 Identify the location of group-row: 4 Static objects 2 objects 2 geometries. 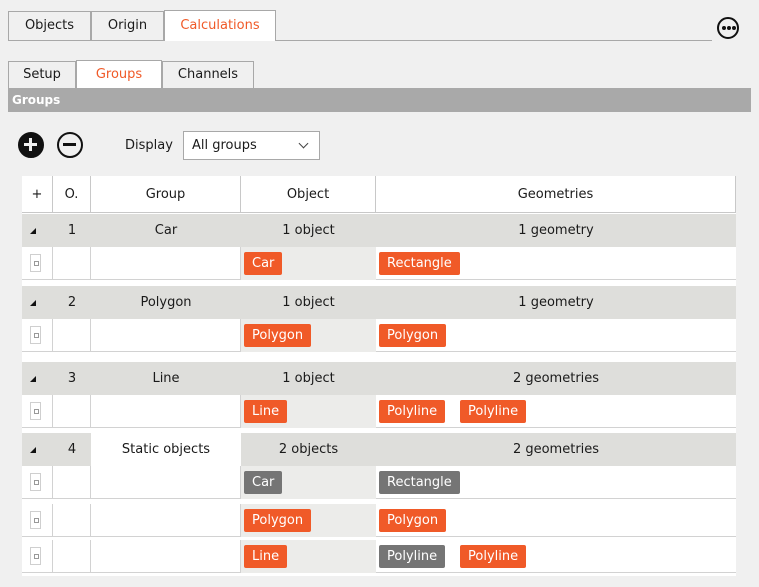
(379, 449).